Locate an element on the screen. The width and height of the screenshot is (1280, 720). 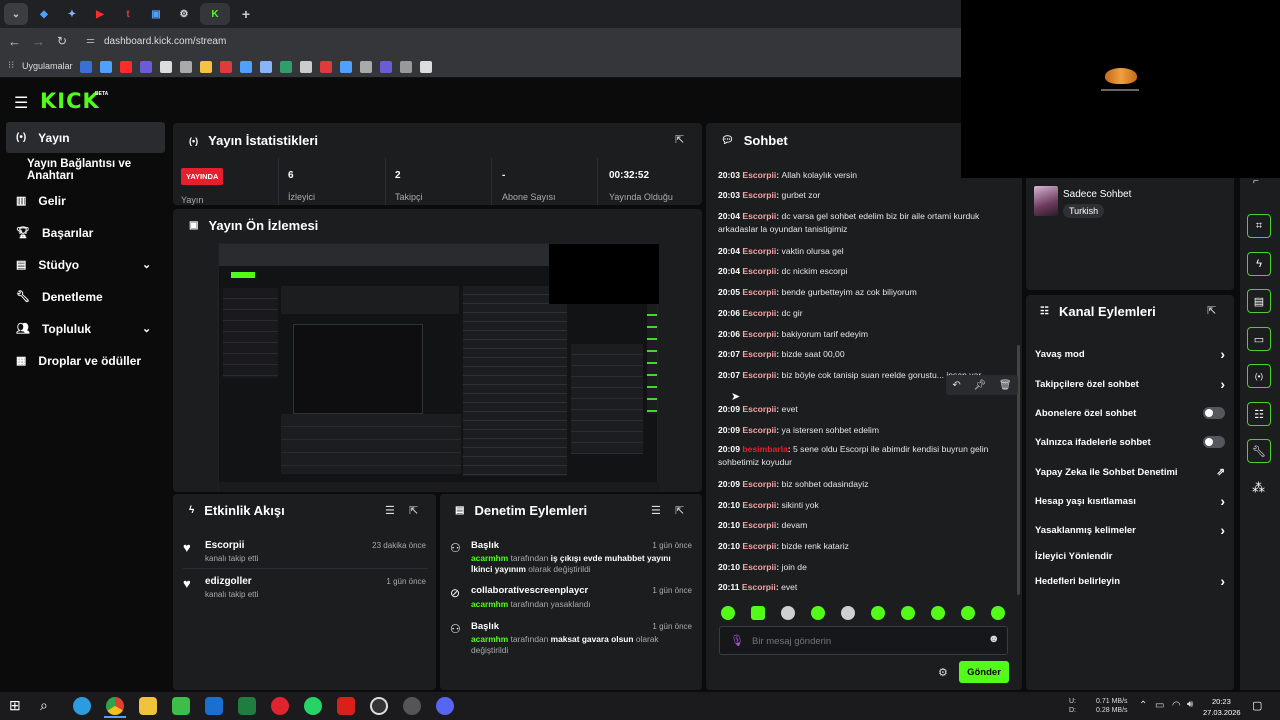
tab-6: ⚙ is located at coordinates (184, 14).